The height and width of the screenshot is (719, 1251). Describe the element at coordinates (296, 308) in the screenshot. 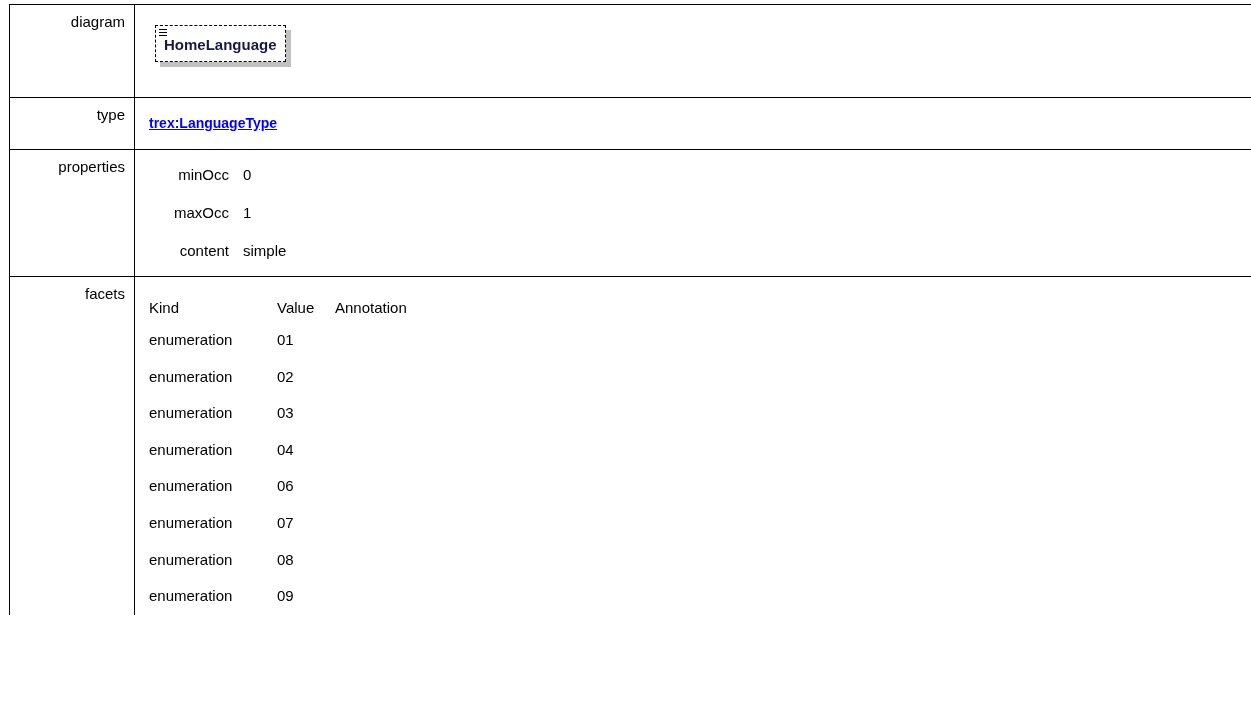

I see `column-header: Value` at that location.